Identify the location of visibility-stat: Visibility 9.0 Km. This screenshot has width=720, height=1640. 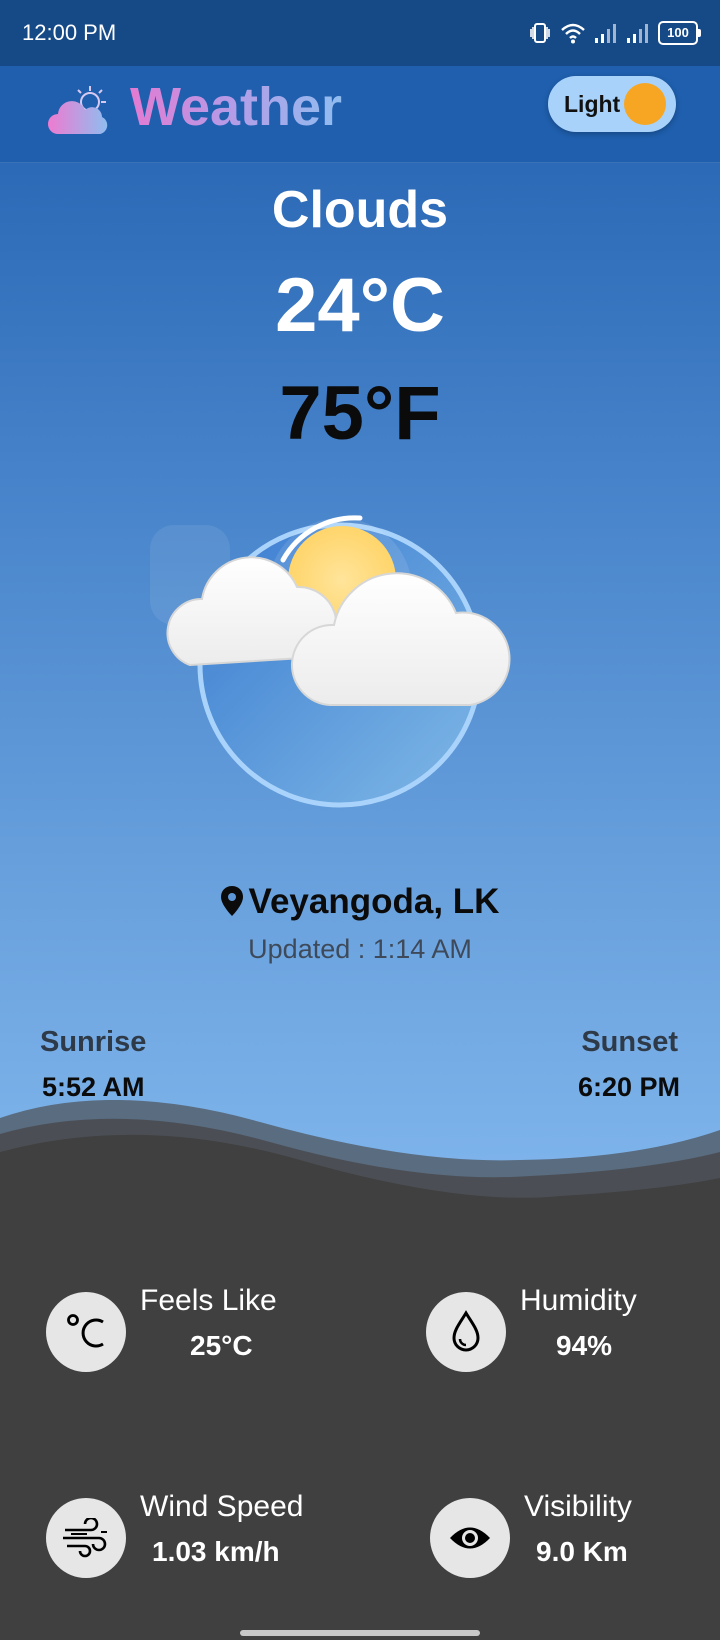
(575, 1544).